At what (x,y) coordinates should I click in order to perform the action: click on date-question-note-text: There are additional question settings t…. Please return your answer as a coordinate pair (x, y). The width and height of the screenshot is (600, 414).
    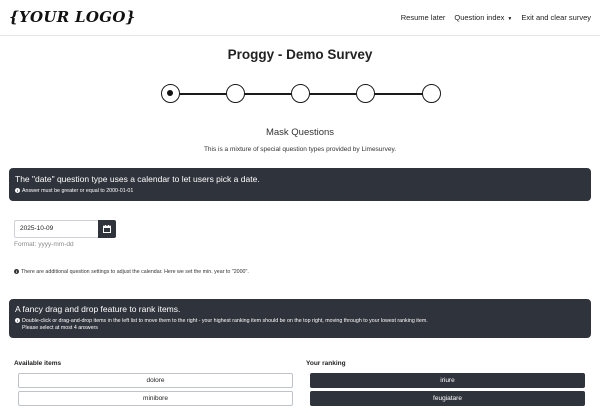
    Looking at the image, I should click on (135, 272).